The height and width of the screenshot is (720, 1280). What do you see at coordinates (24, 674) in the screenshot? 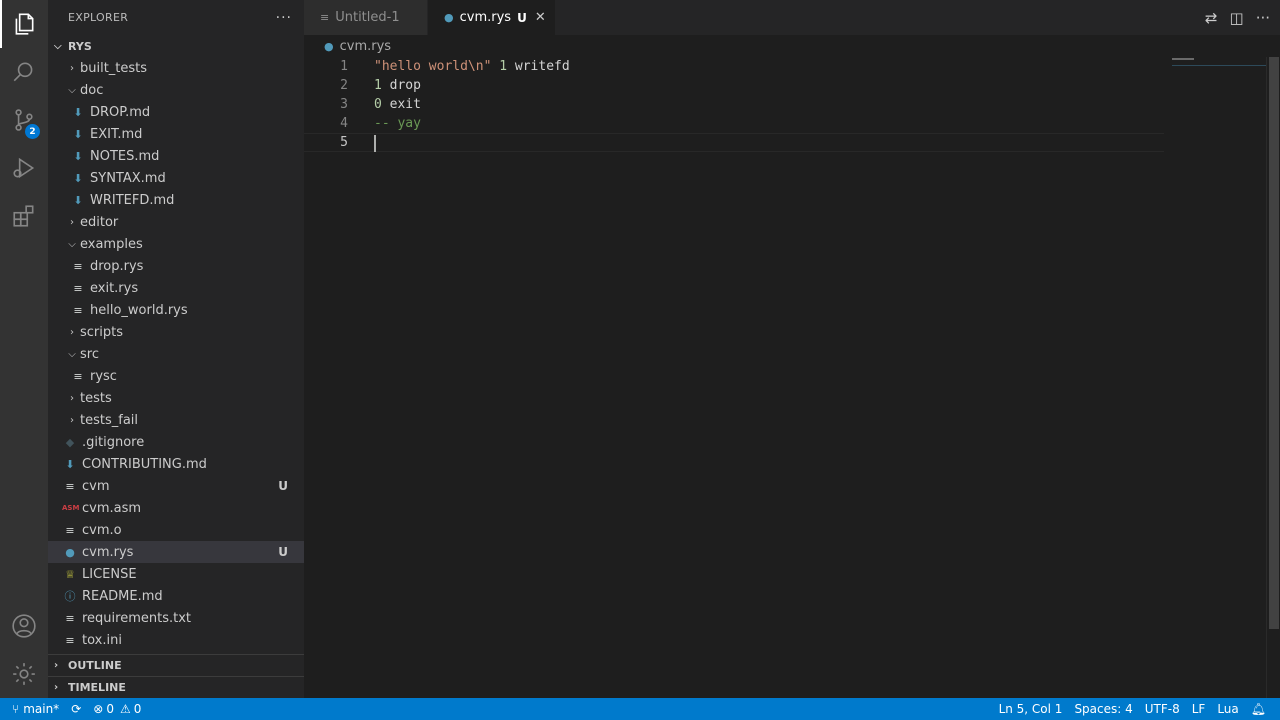
I see `settings-gear-icon` at bounding box center [24, 674].